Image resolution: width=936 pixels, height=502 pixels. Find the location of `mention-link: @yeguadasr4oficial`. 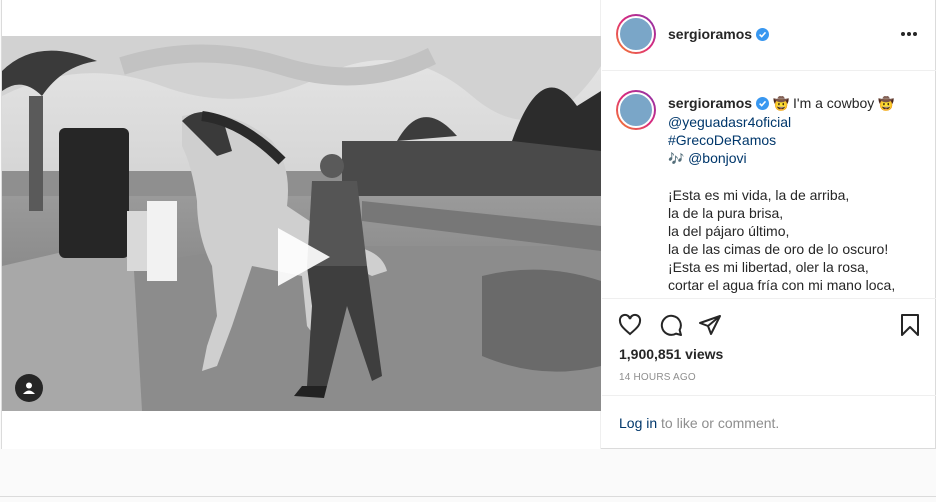

mention-link: @yeguadasr4oficial is located at coordinates (729, 122).